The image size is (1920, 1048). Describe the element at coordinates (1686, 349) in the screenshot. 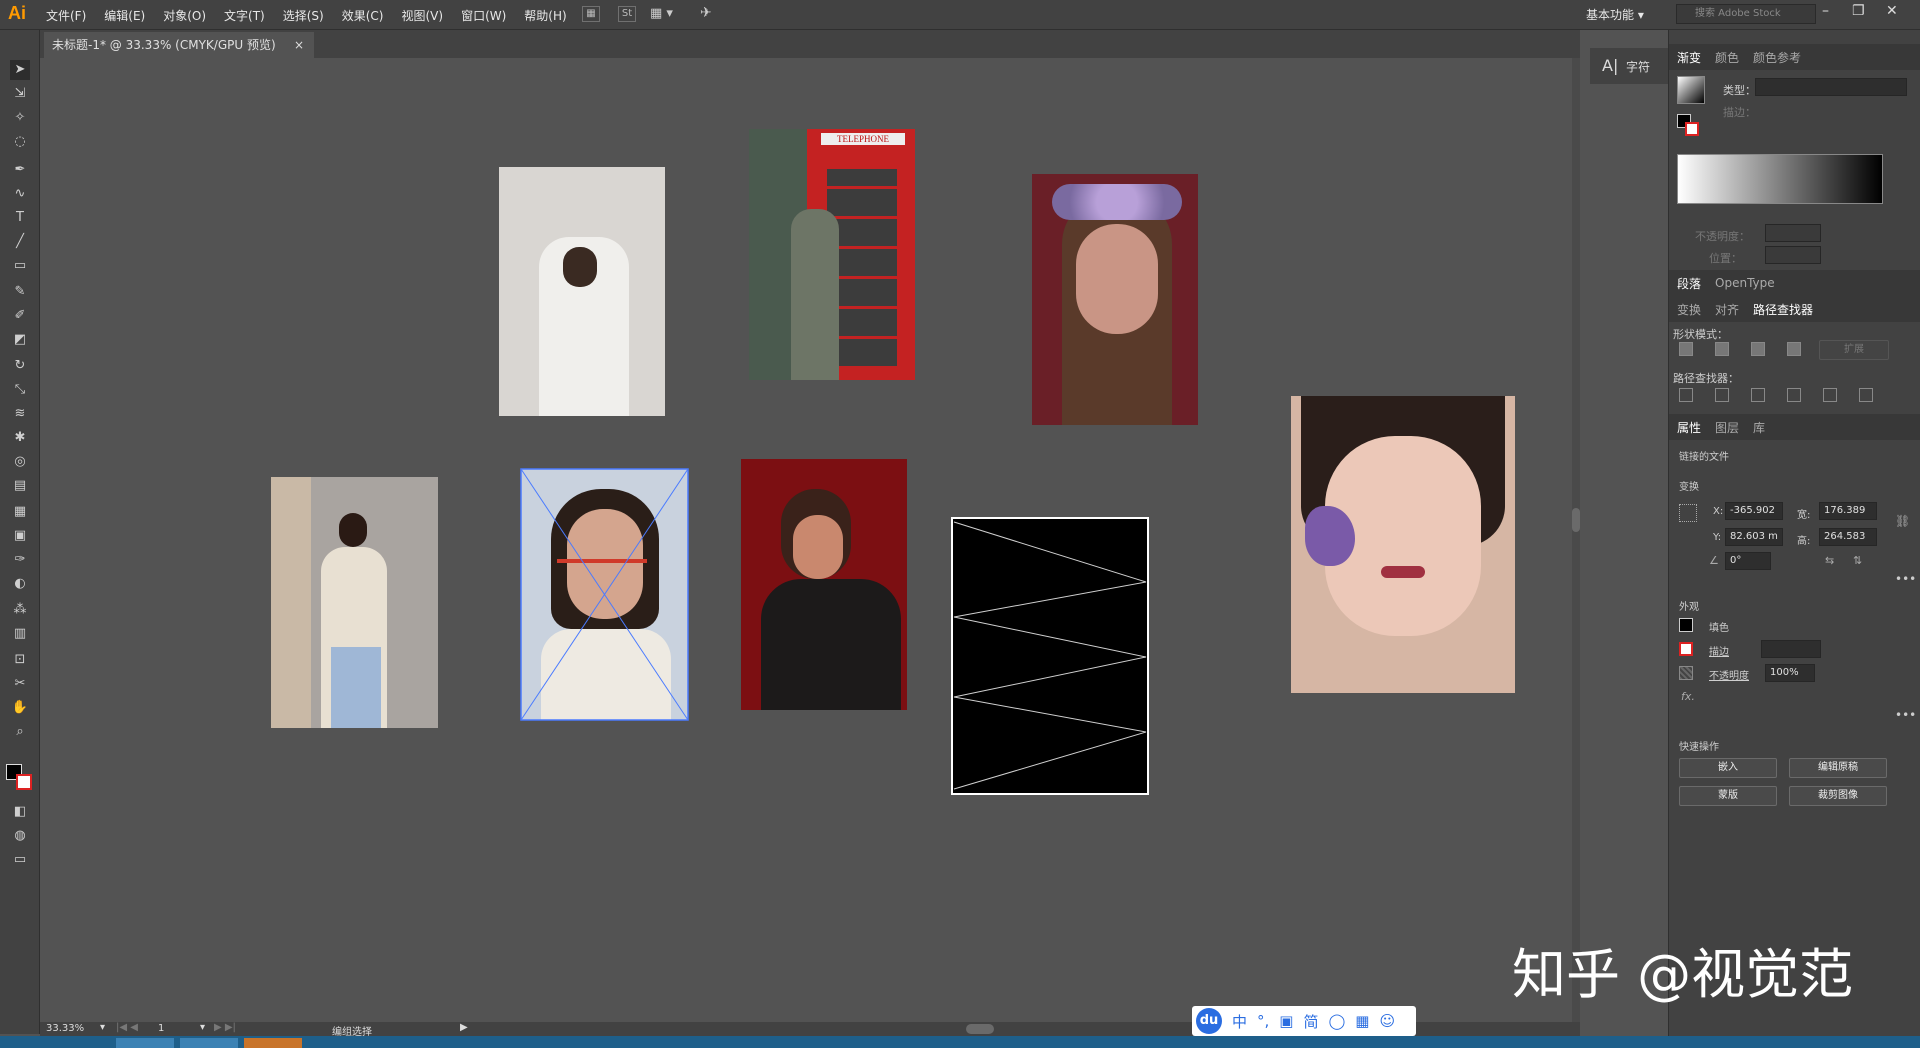

I see `unite-icon` at that location.